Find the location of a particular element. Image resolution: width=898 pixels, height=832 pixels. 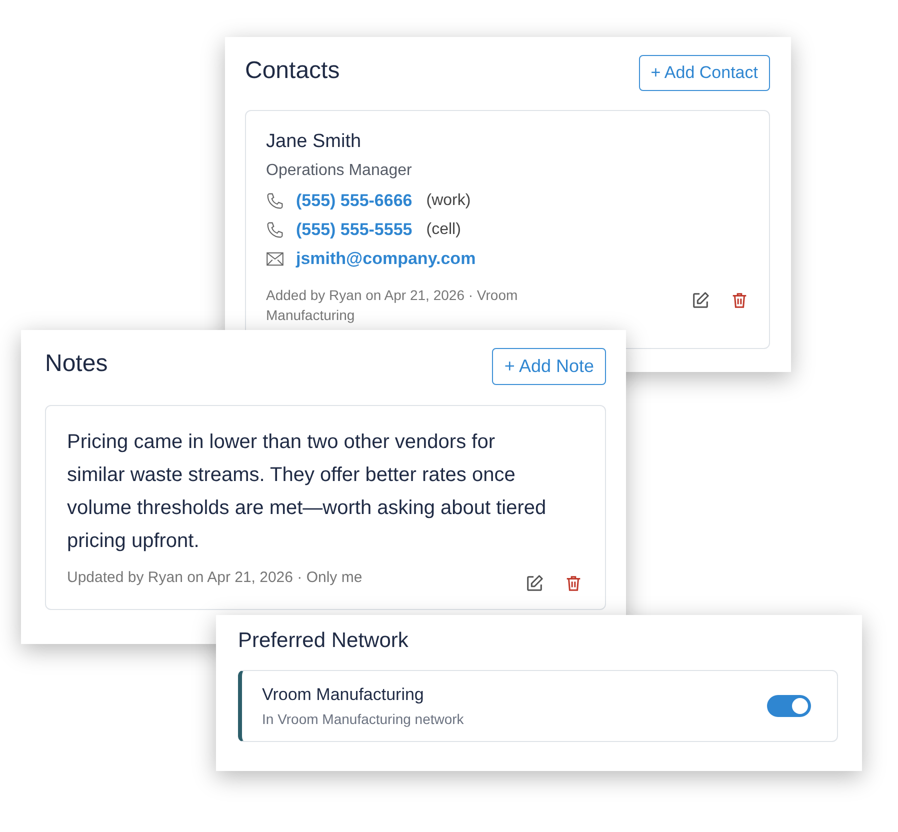

panel-title: Preferred Network is located at coordinates (324, 641).